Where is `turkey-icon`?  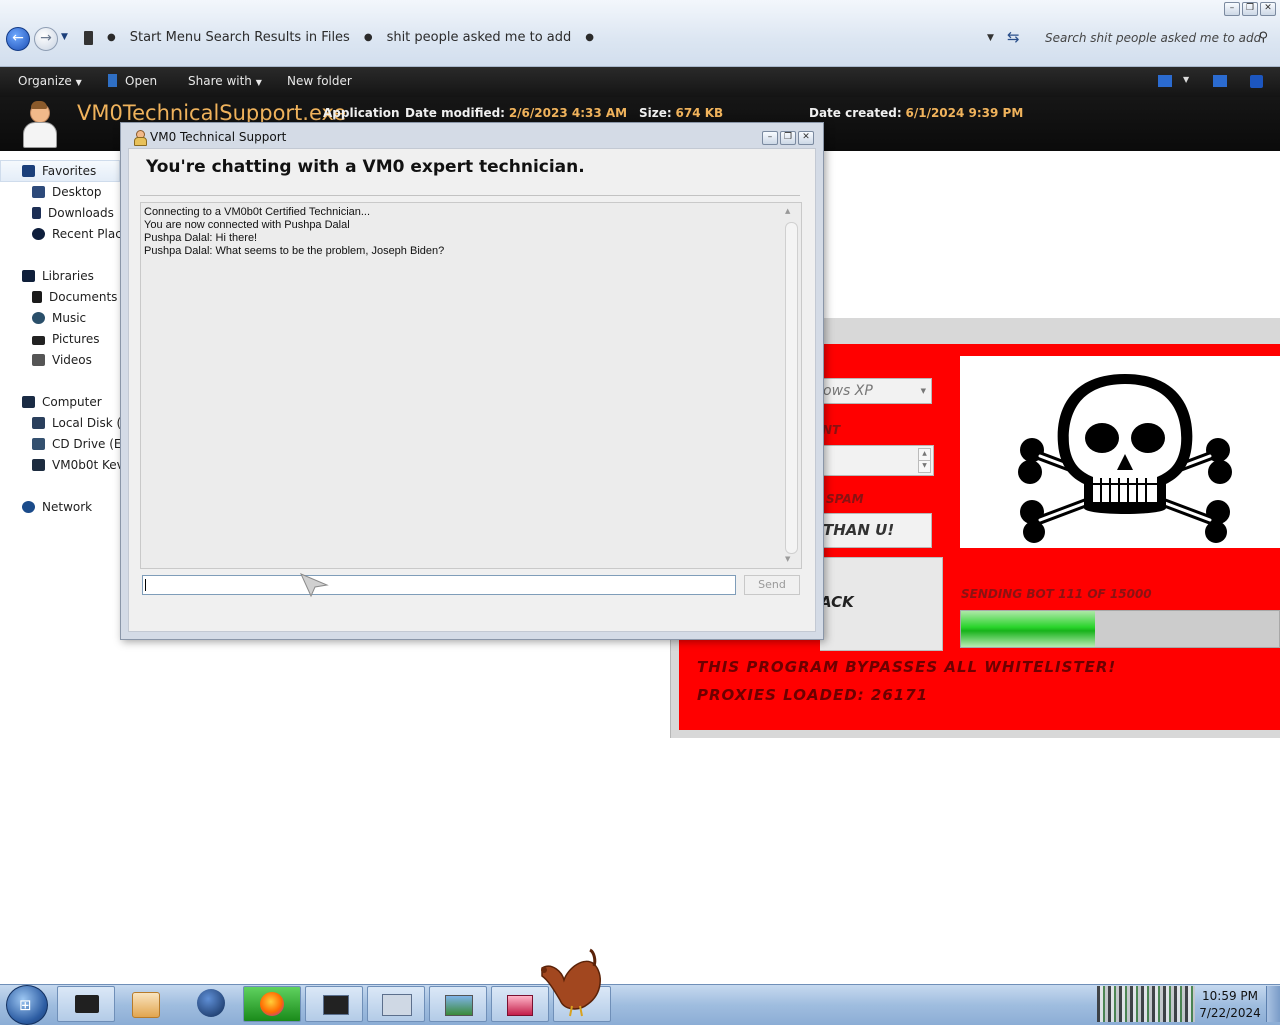 turkey-icon is located at coordinates (571, 982).